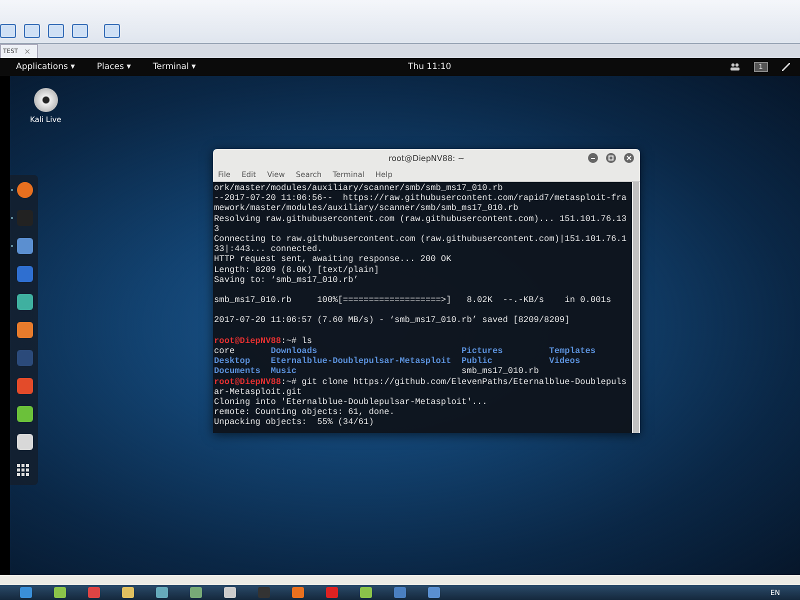  I want to click on terminal-line: 2017-07-20 11:06:57 (7.60 MB/s) - ‘smb_ms17_010.rb’ saved [8209/8209], so click(392, 320).